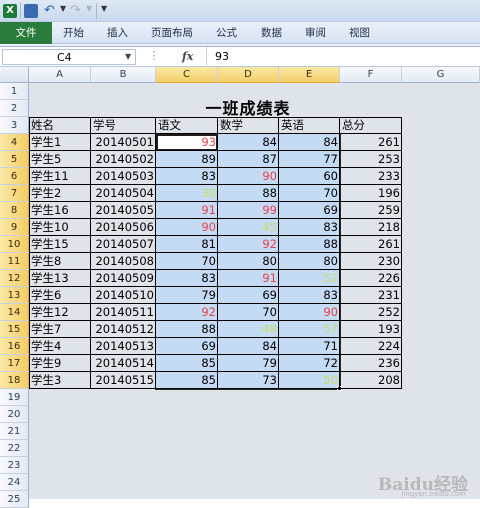 The width and height of the screenshot is (480, 508). Describe the element at coordinates (248, 75) in the screenshot. I see `column-header-d: D` at that location.